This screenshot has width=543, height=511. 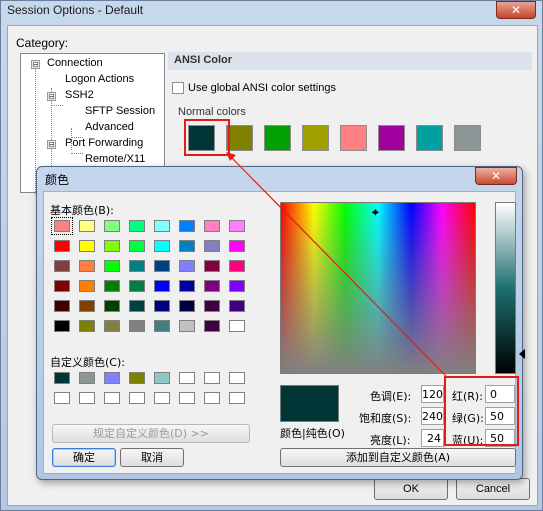 I want to click on ok-button: OK, so click(x=411, y=489).